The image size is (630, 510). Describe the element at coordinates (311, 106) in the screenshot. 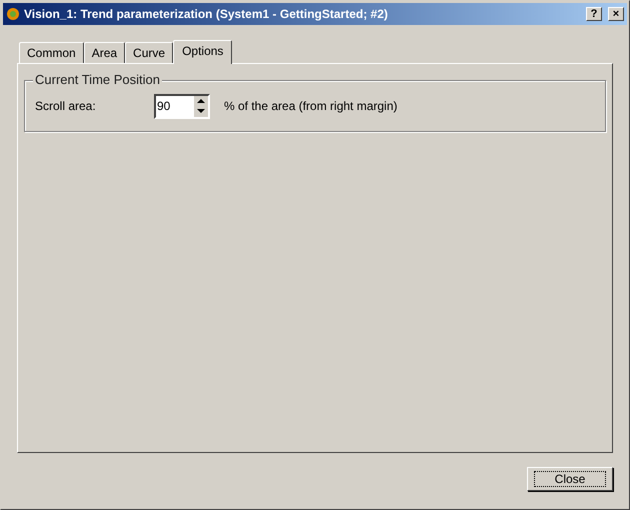

I see `unit-label: % of the area (from right margin)` at that location.